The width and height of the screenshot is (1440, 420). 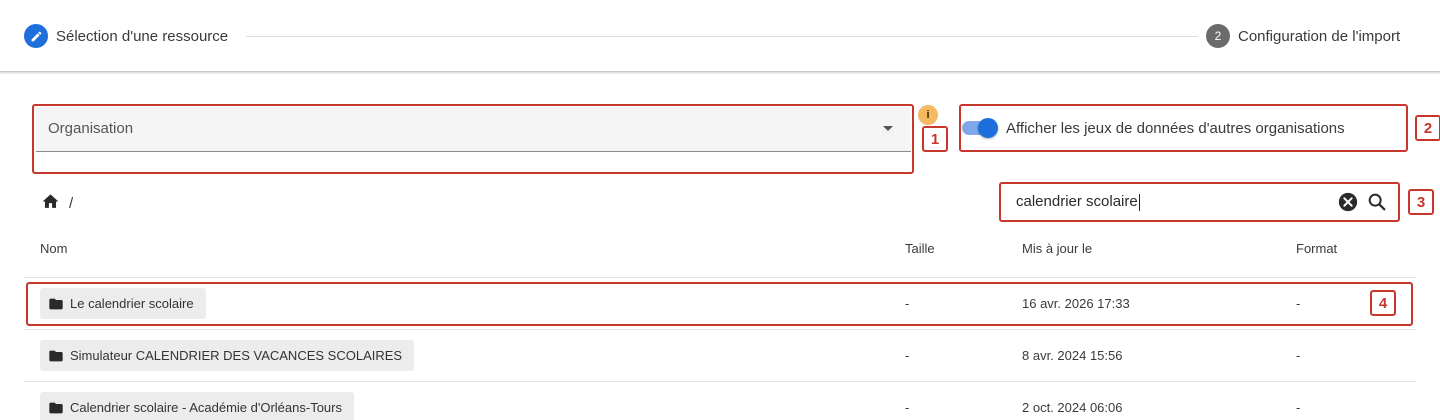 I want to click on annotation-number-4: 4, so click(x=1383, y=303).